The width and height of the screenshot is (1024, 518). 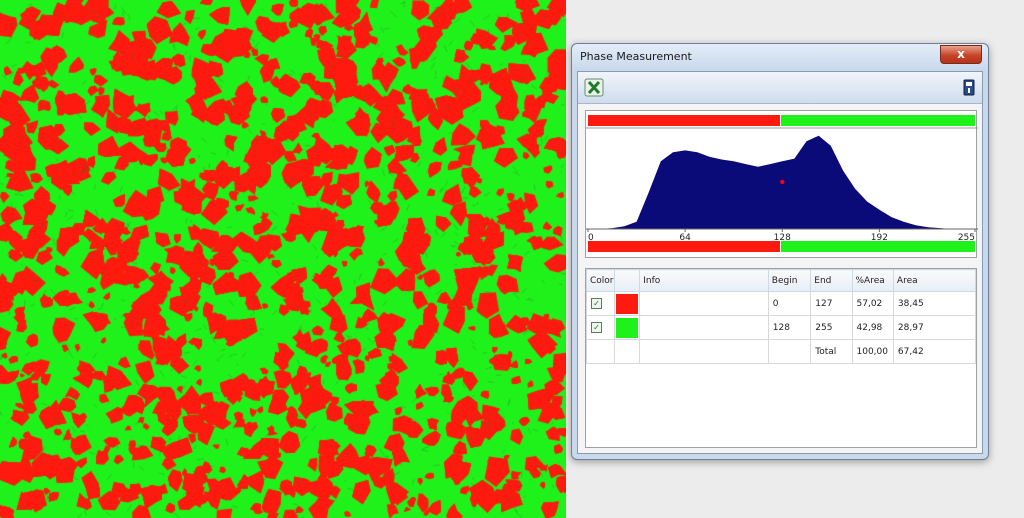 I want to click on phase-area: 38,45, so click(x=934, y=303).